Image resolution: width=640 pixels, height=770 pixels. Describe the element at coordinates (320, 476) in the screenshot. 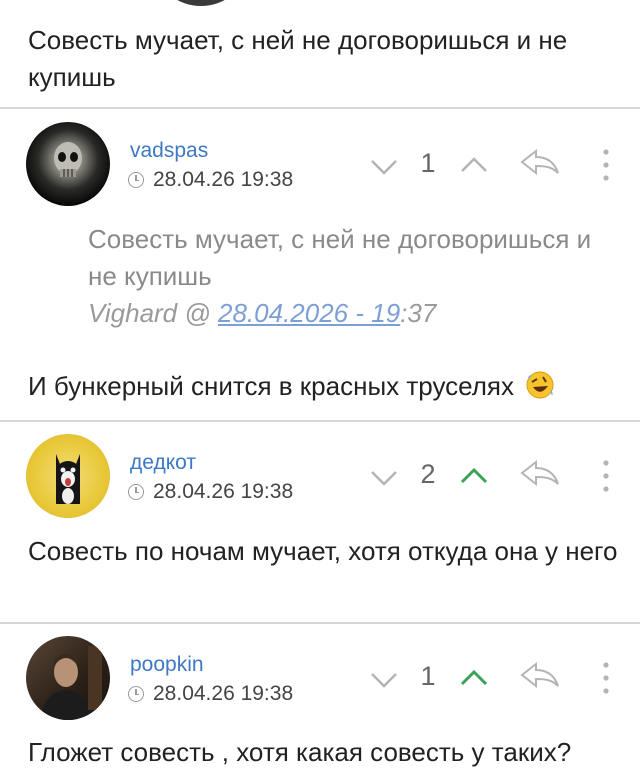

I see `comment-actions: 2` at that location.